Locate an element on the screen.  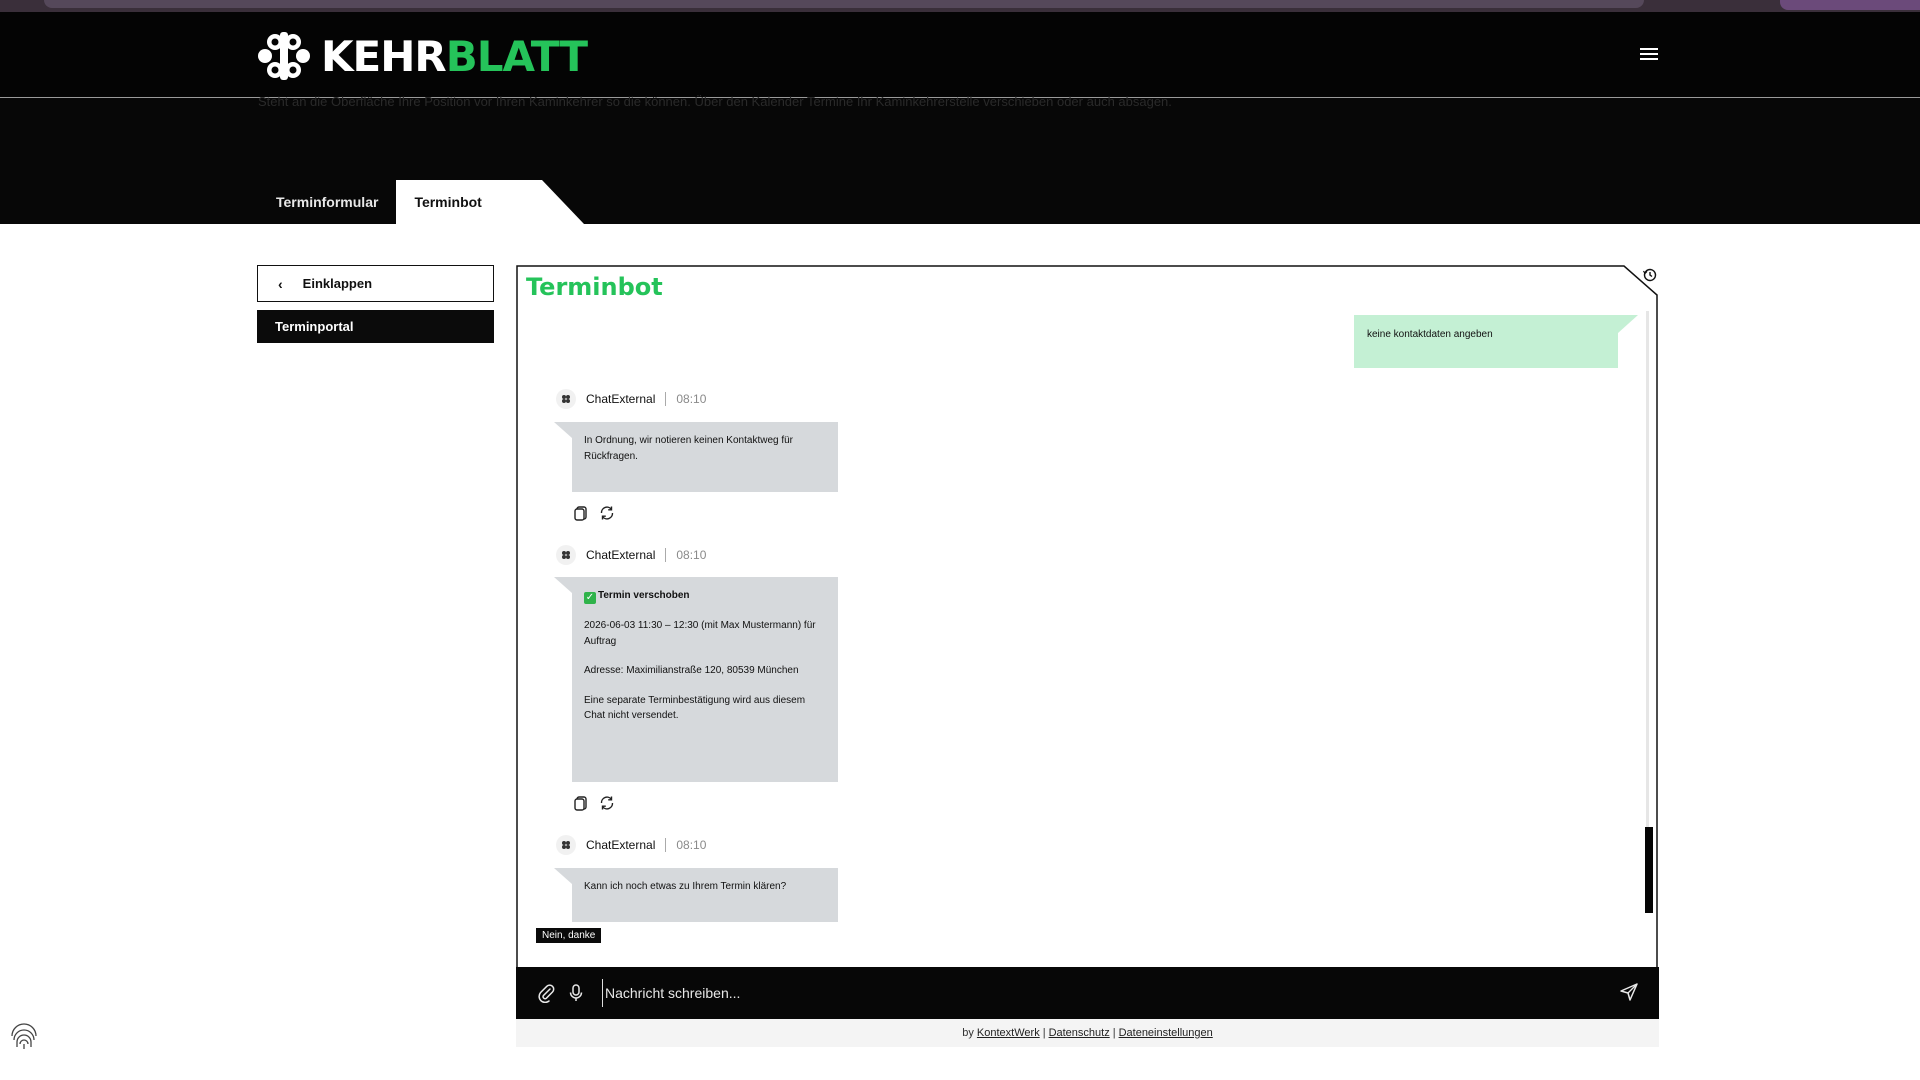
message-input is located at coordinates (1052, 993).